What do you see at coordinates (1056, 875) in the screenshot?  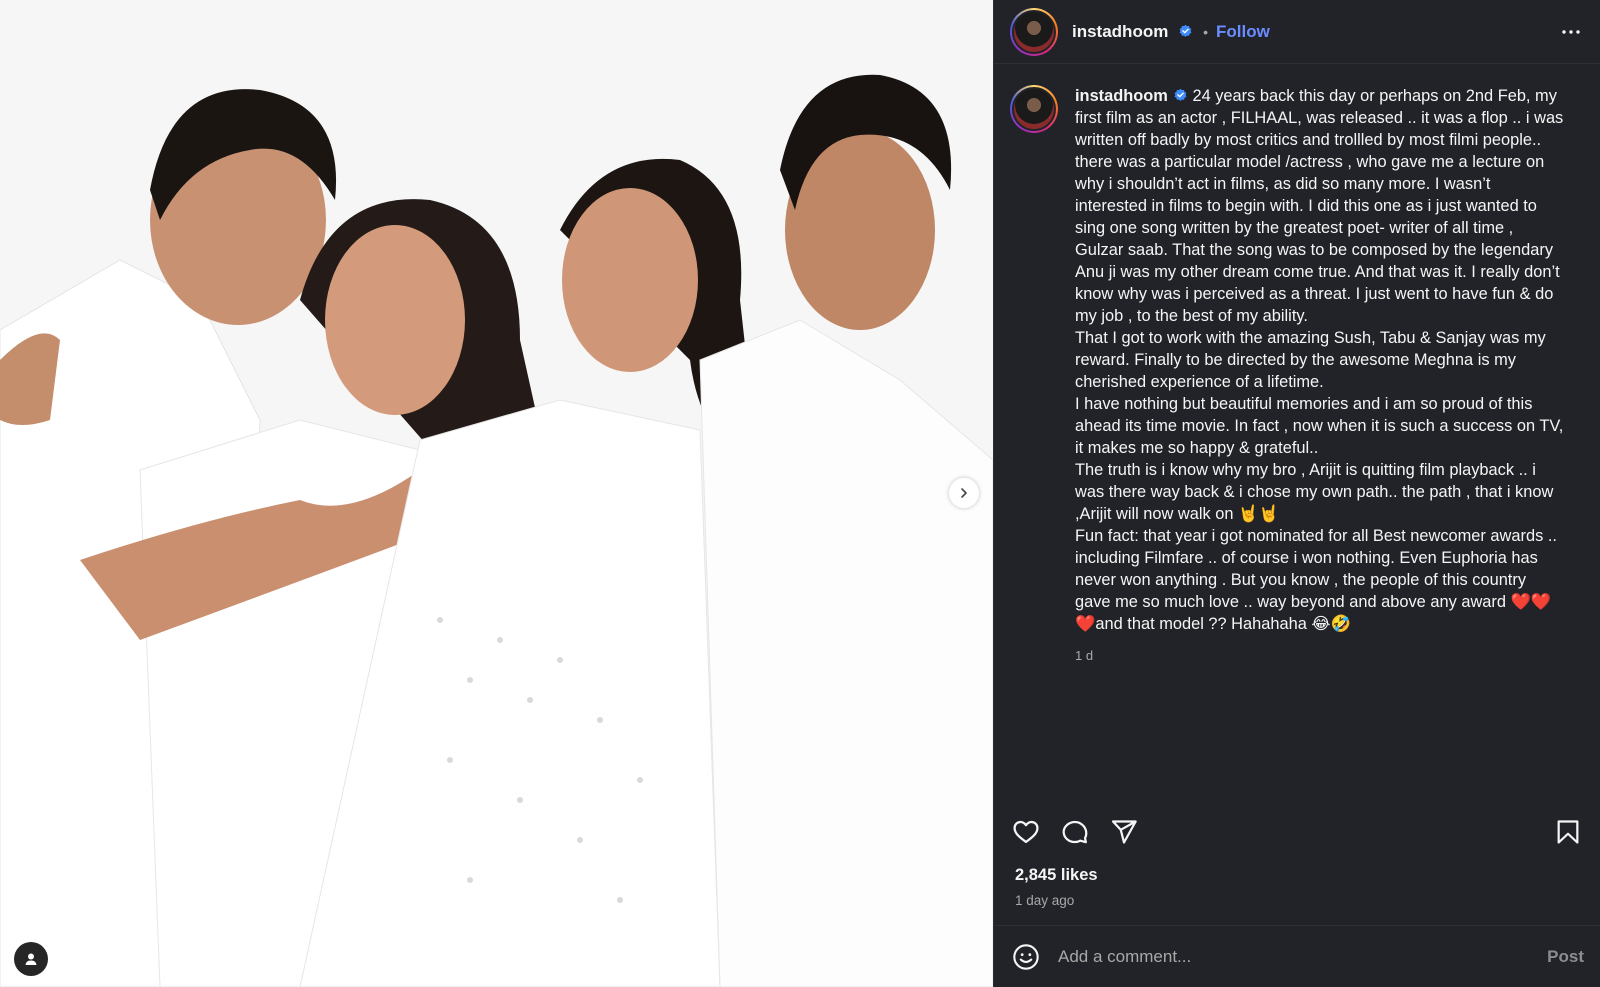 I see `likes-count: 2,845 likes` at bounding box center [1056, 875].